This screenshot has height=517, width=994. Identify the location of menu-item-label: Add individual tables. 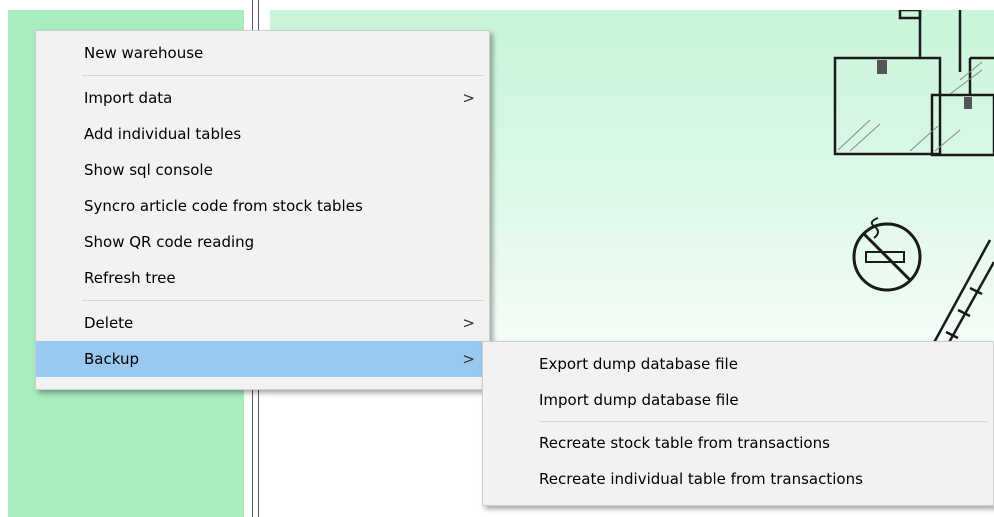
(163, 134).